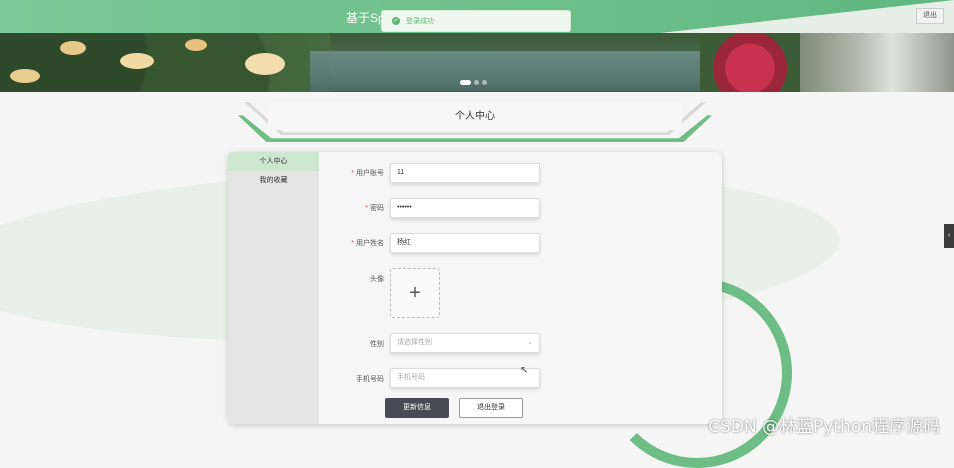  What do you see at coordinates (877, 62) in the screenshot?
I see `banner-road` at bounding box center [877, 62].